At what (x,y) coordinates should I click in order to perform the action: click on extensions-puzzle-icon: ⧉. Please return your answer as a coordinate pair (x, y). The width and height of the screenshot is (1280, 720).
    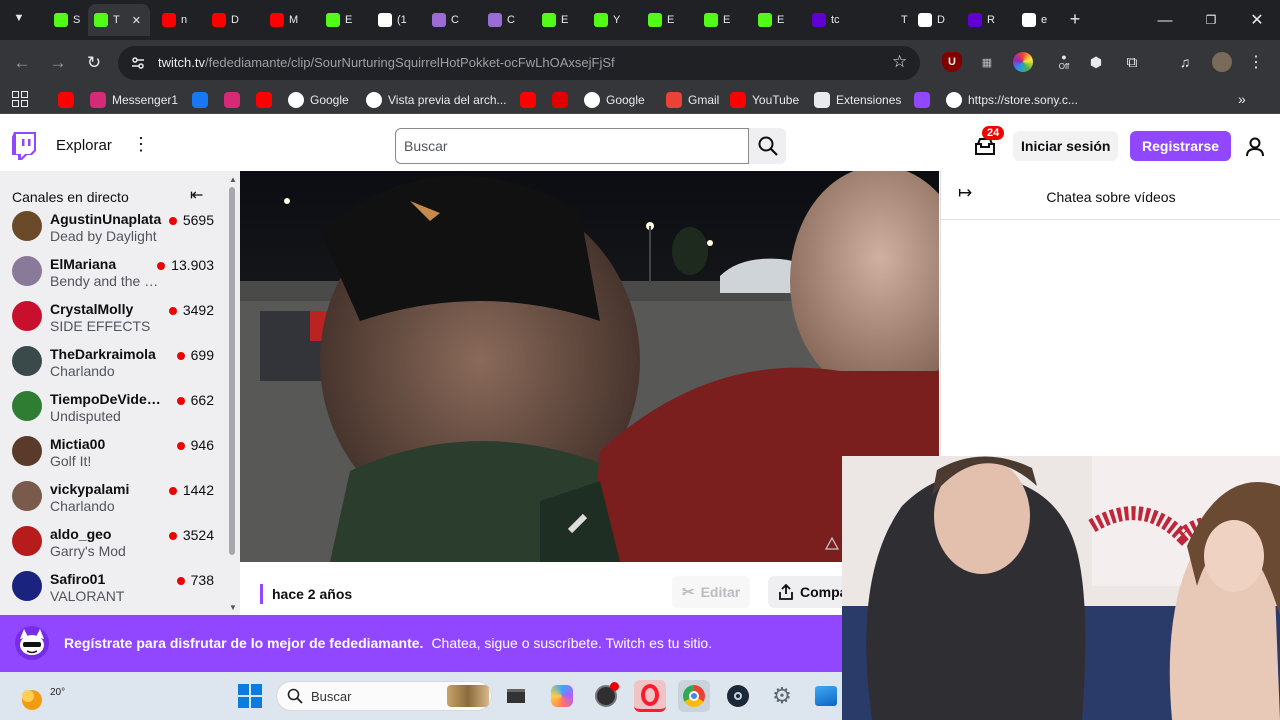
    Looking at the image, I should click on (1132, 62).